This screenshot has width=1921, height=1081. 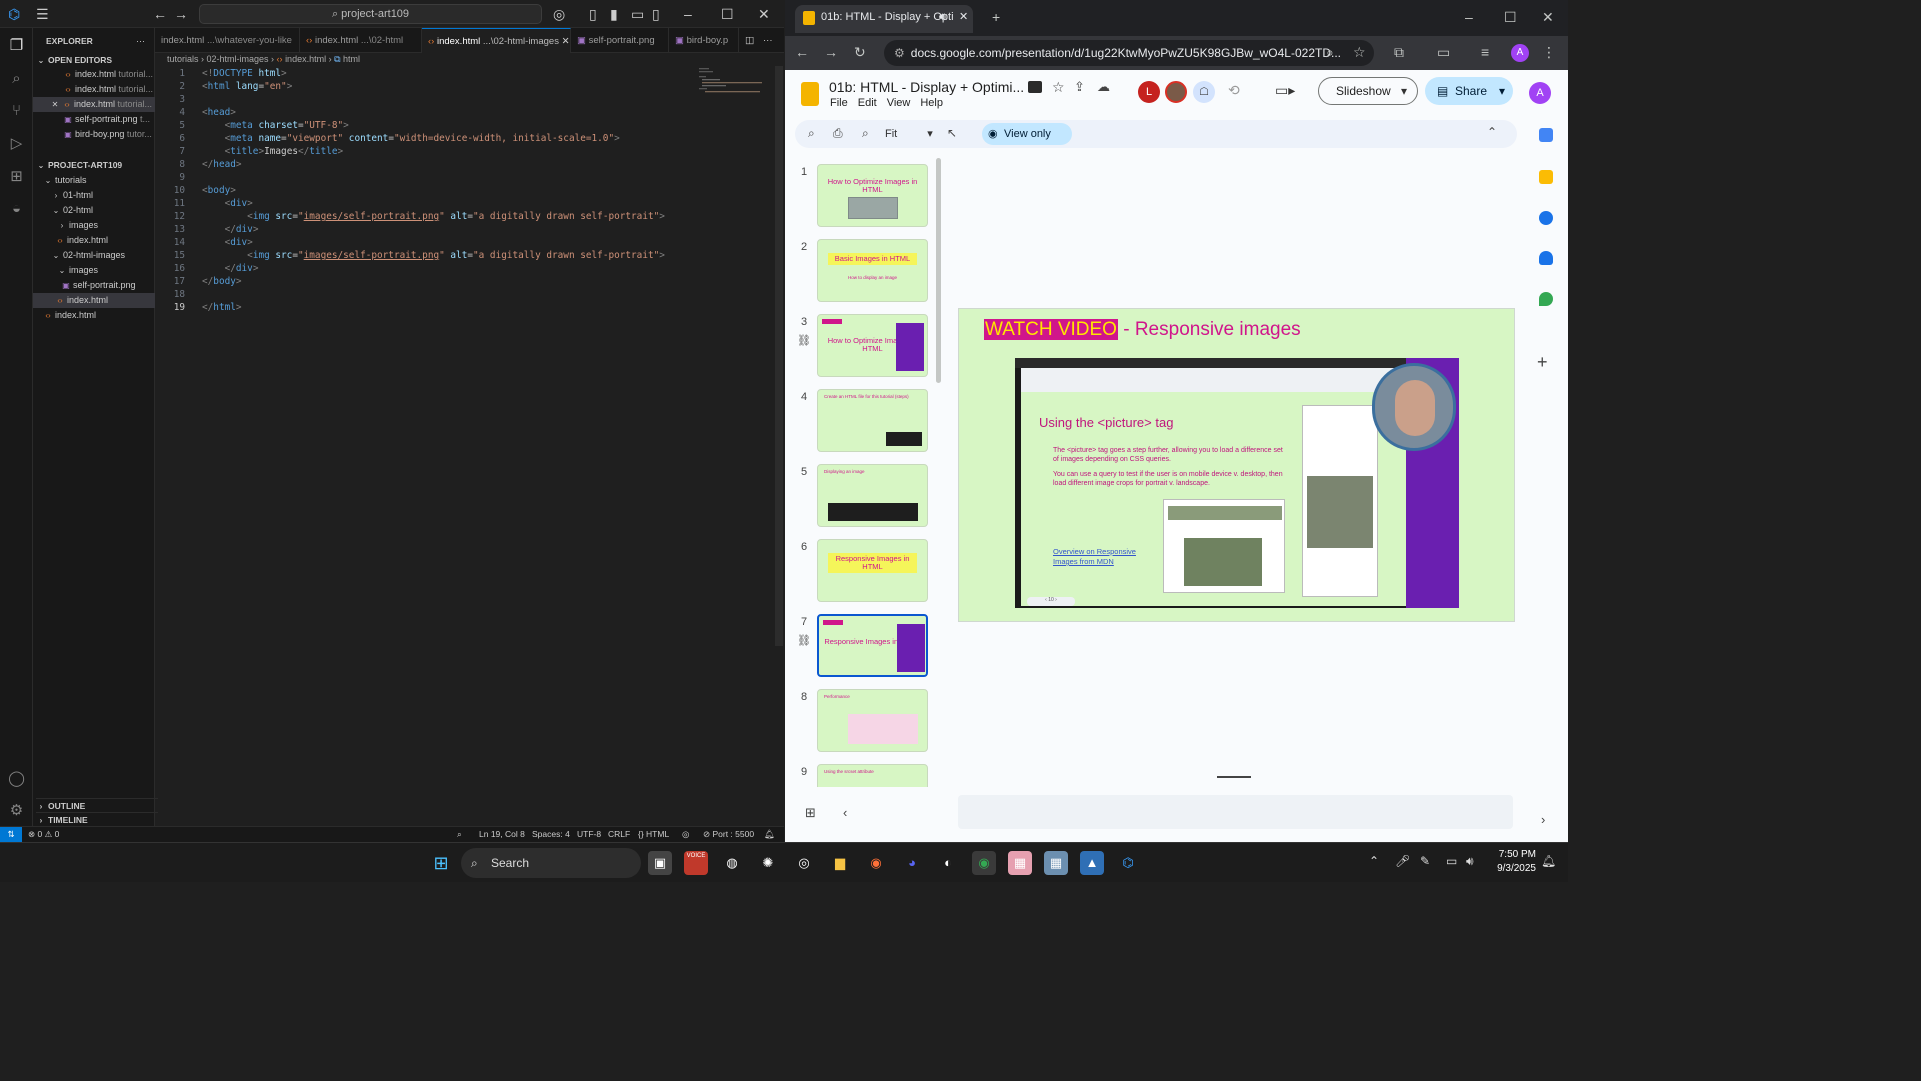 I want to click on code-line: <div>, so click(x=227, y=242).